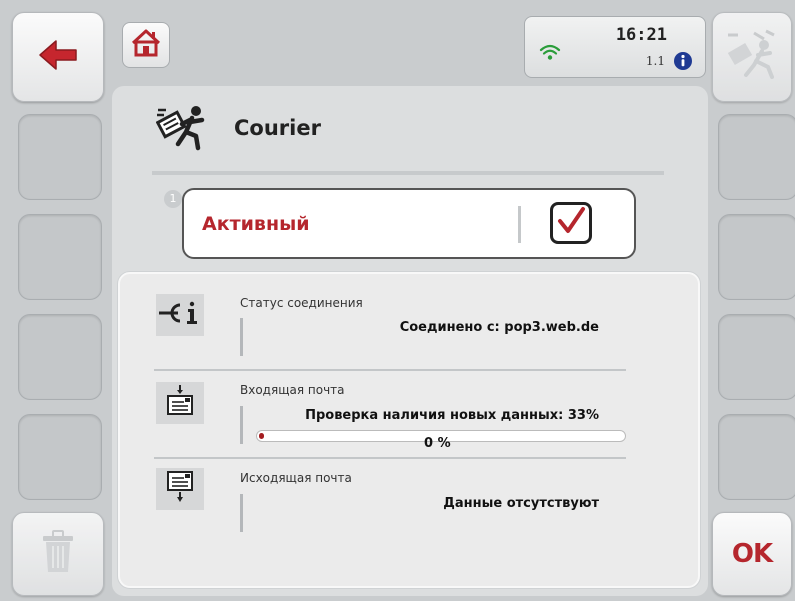 Image resolution: width=795 pixels, height=601 pixels. What do you see at coordinates (301, 303) in the screenshot?
I see `connection-label: Статус соединения` at bounding box center [301, 303].